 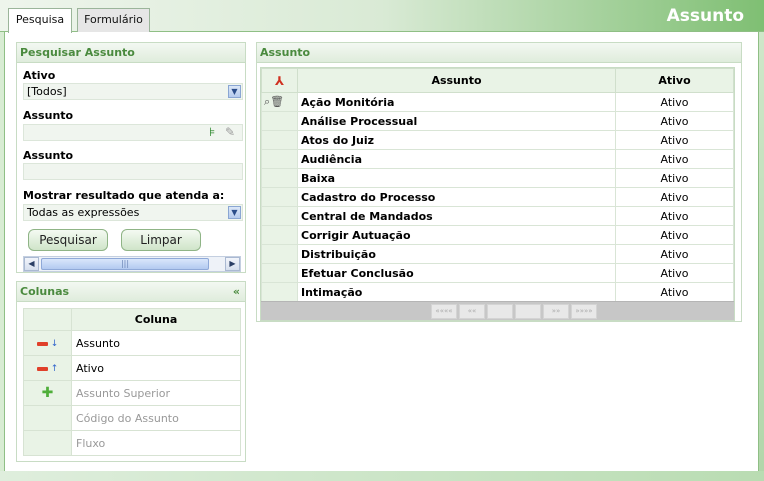 I want to click on match-select-value: Todas as expressões, so click(x=83, y=212).